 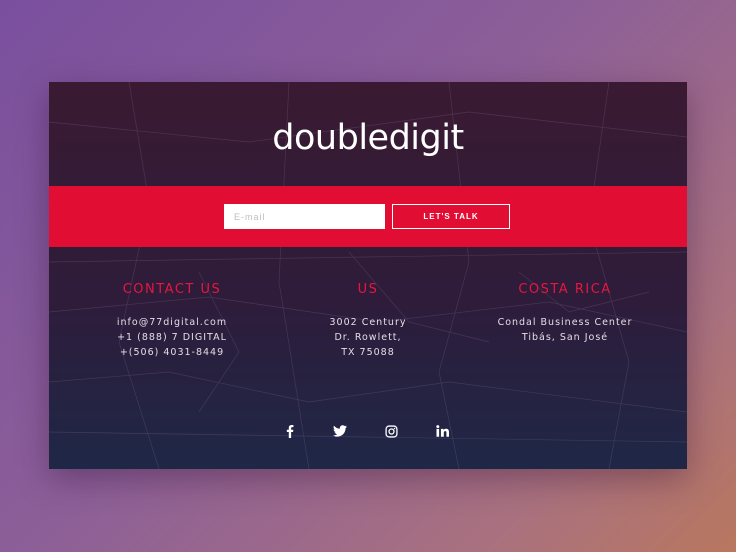 What do you see at coordinates (368, 337) in the screenshot?
I see `us-address-line: Dr. Rowlett,` at bounding box center [368, 337].